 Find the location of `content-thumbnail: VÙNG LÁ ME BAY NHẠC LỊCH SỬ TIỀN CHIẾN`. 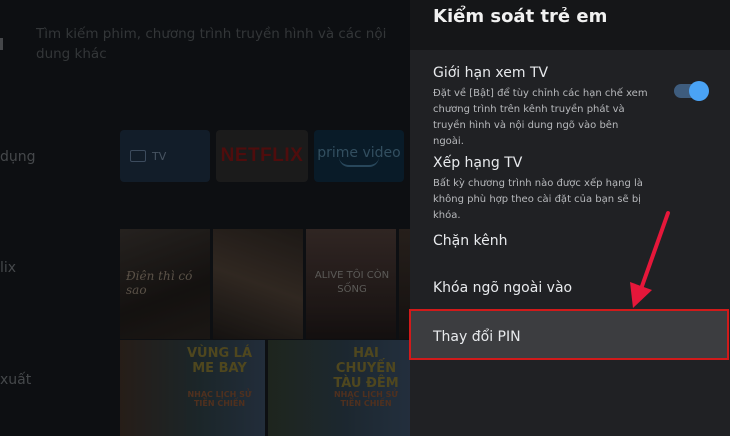

content-thumbnail: VÙNG LÁ ME BAY NHẠC LỊCH SỬ TIỀN CHIẾN is located at coordinates (192, 388).